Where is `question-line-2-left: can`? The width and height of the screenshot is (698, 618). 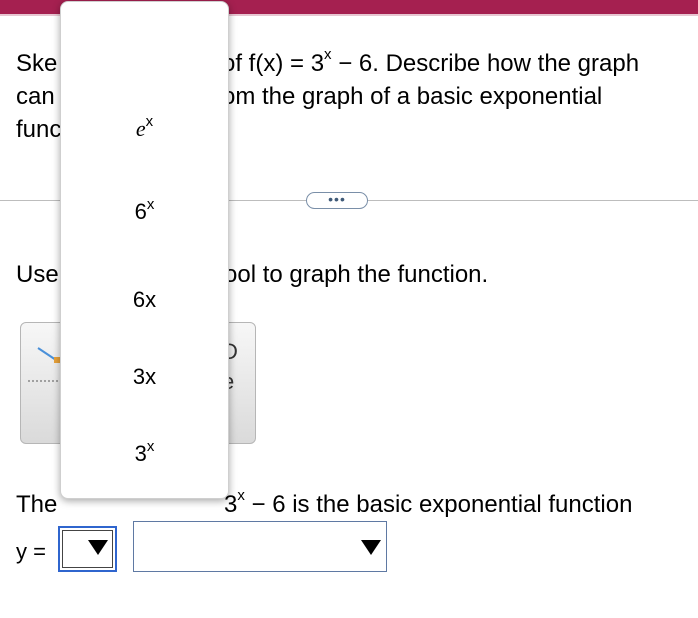
question-line-2-left: can is located at coordinates (35, 96).